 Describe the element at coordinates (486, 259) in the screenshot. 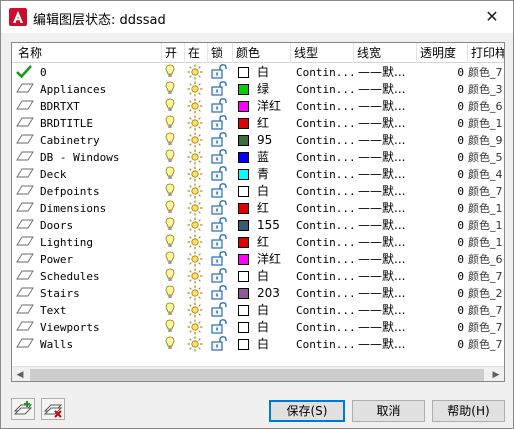

I see `layer-plot-style: 颜色_6` at that location.